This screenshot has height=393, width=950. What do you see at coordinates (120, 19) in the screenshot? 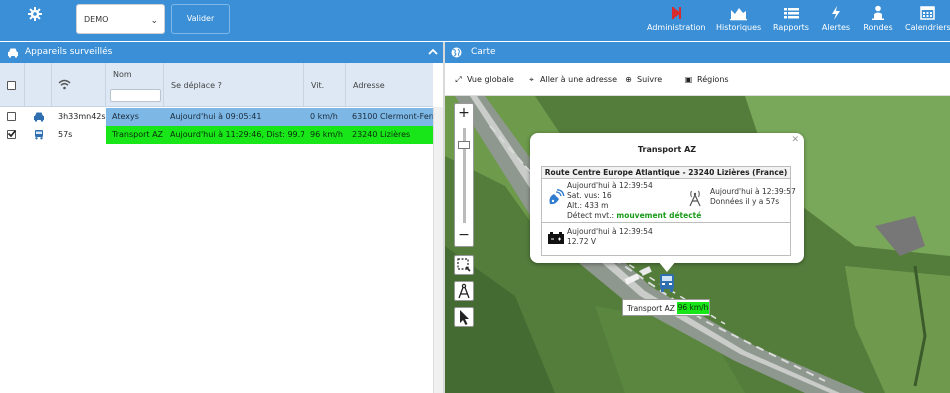
I see `account-select: DEMO ⌄` at bounding box center [120, 19].